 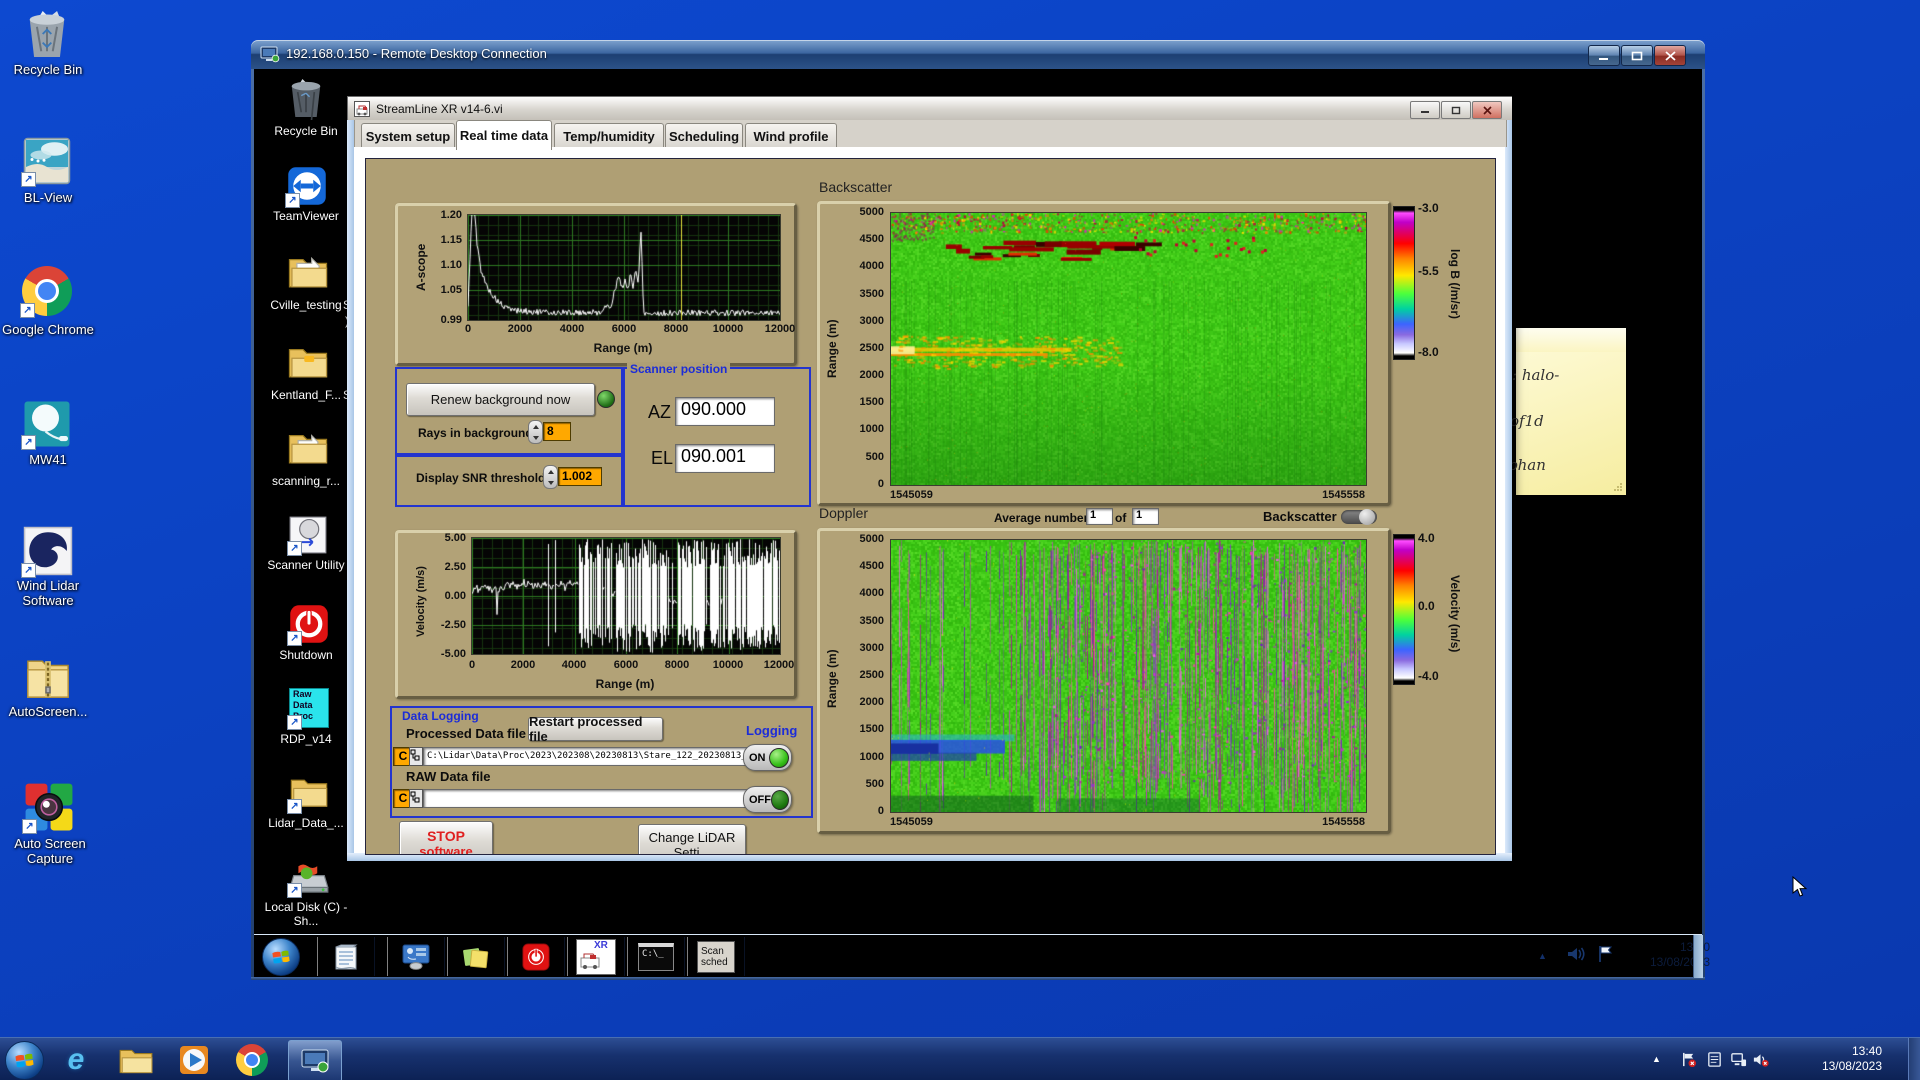 I want to click on tab-real-time-data: Real time data, so click(x=504, y=135).